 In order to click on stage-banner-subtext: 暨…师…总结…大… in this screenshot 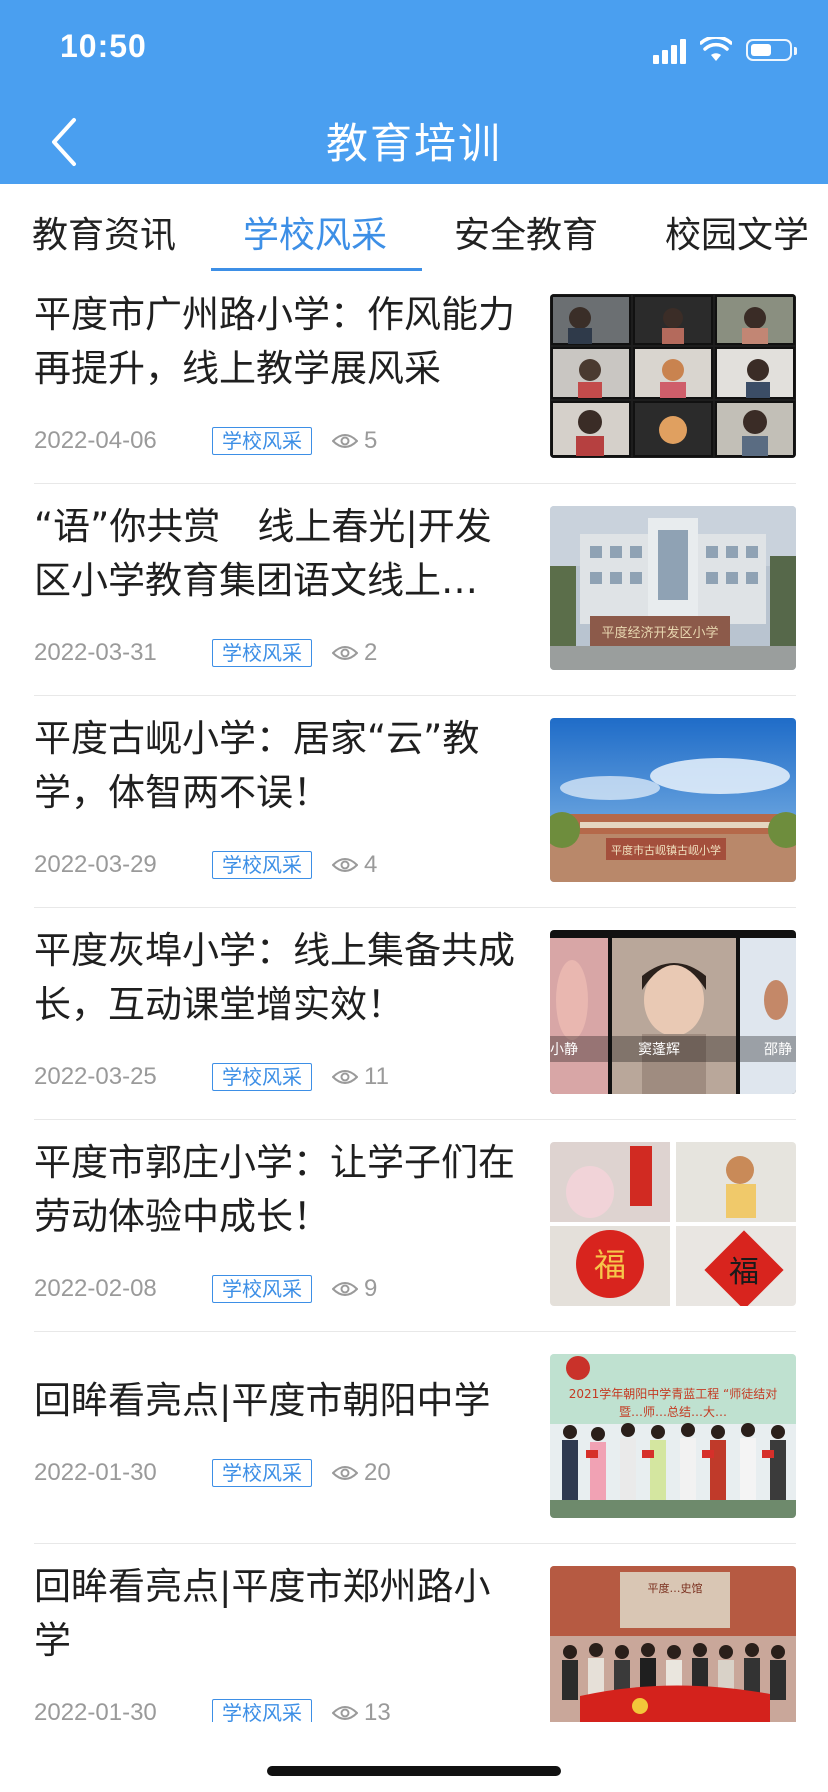, I will do `click(673, 1412)`.